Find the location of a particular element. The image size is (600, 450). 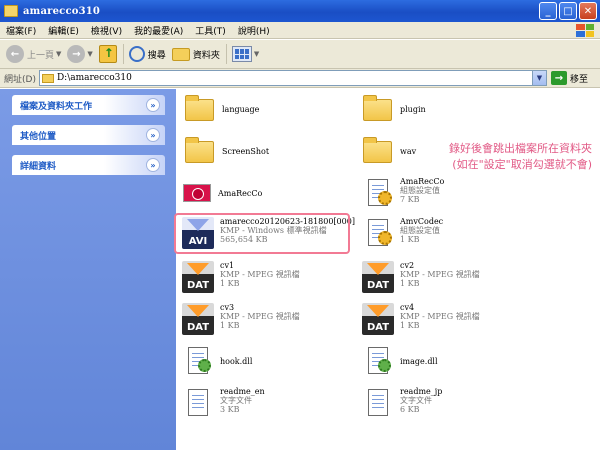

back-button: ← 上一頁 ▼ is located at coordinates (33, 54).